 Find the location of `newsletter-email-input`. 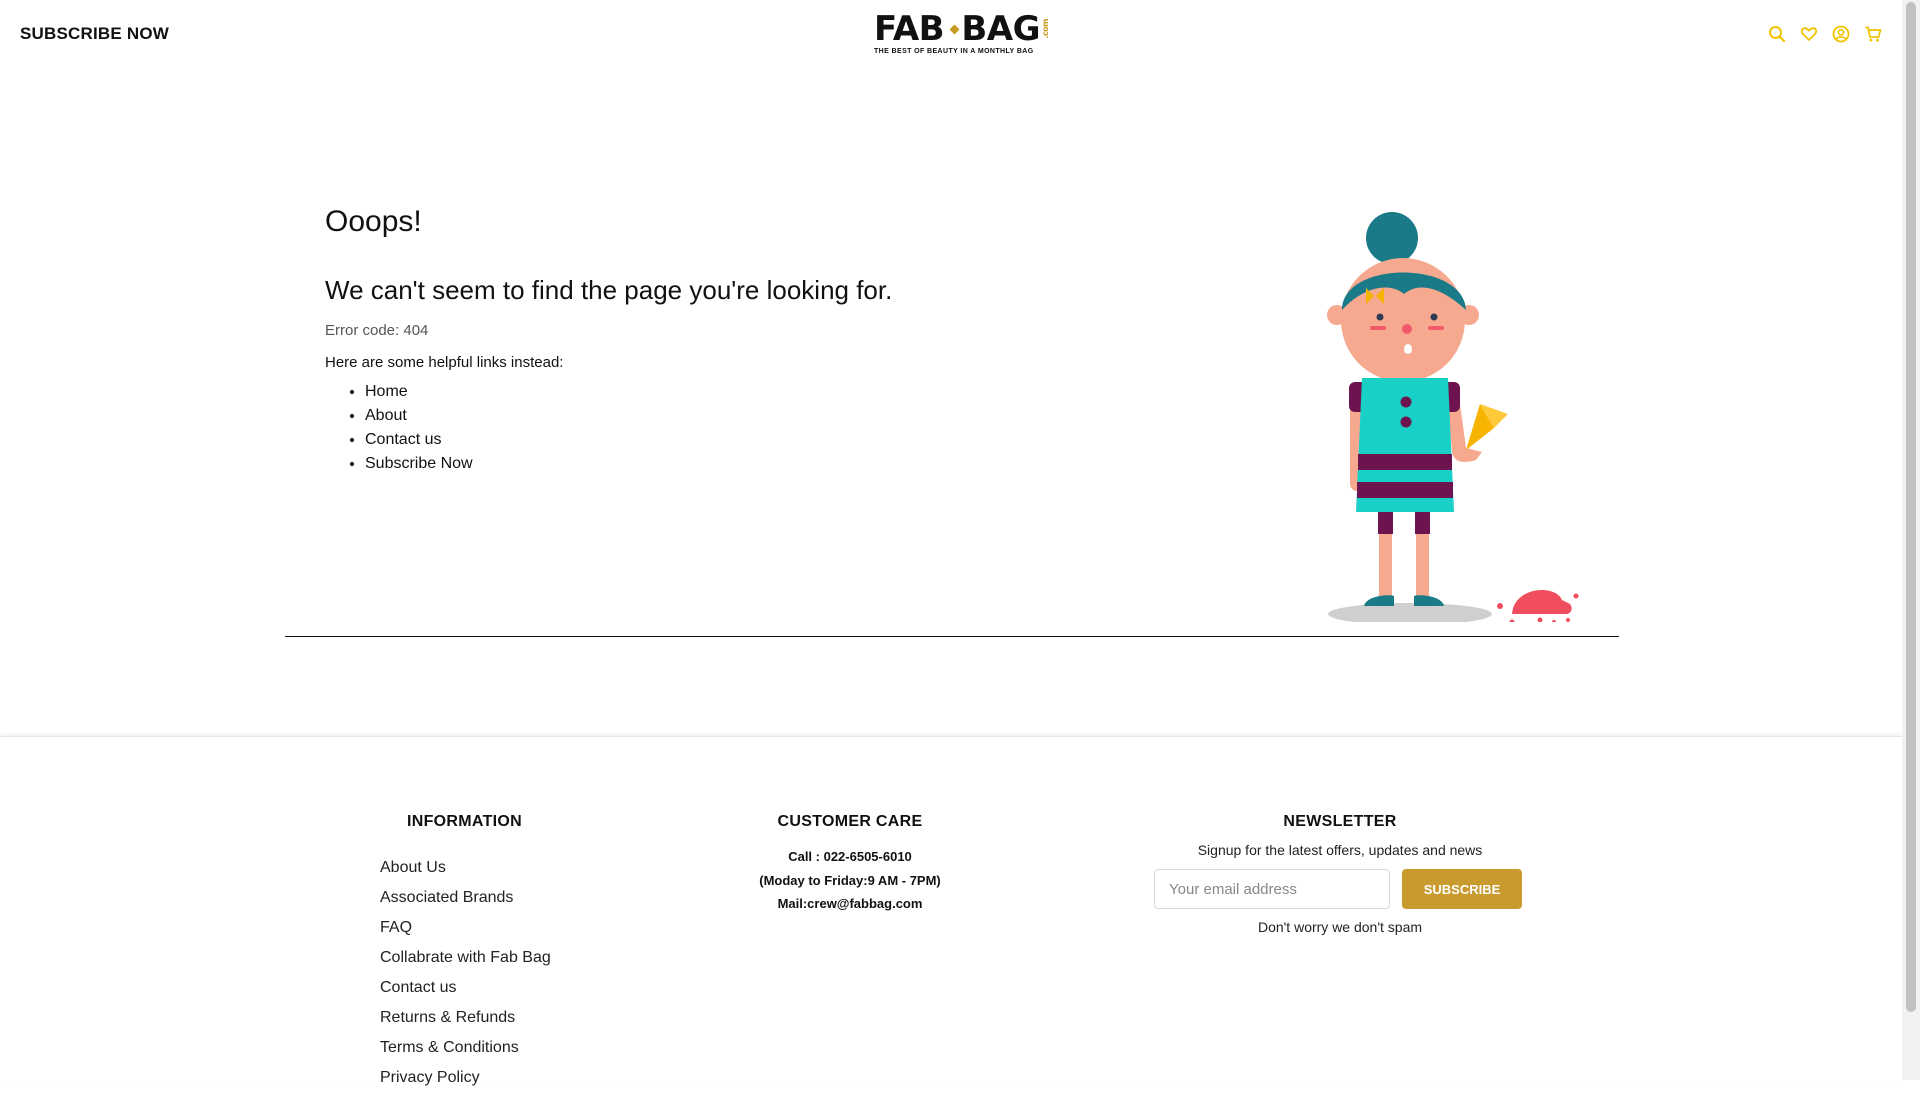

newsletter-email-input is located at coordinates (1272, 889).